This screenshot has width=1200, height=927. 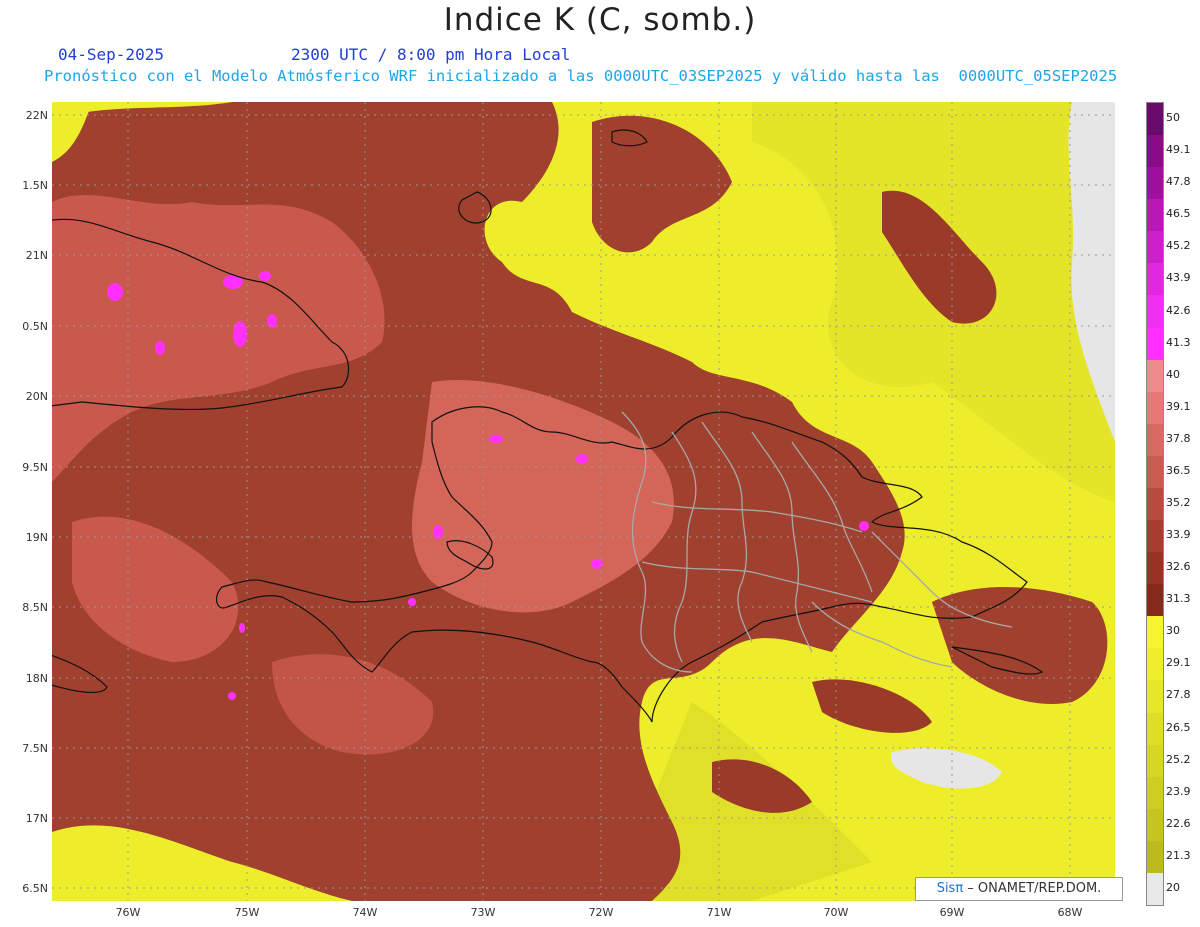 I want to click on lat-label: 6.5N, so click(x=35, y=888).